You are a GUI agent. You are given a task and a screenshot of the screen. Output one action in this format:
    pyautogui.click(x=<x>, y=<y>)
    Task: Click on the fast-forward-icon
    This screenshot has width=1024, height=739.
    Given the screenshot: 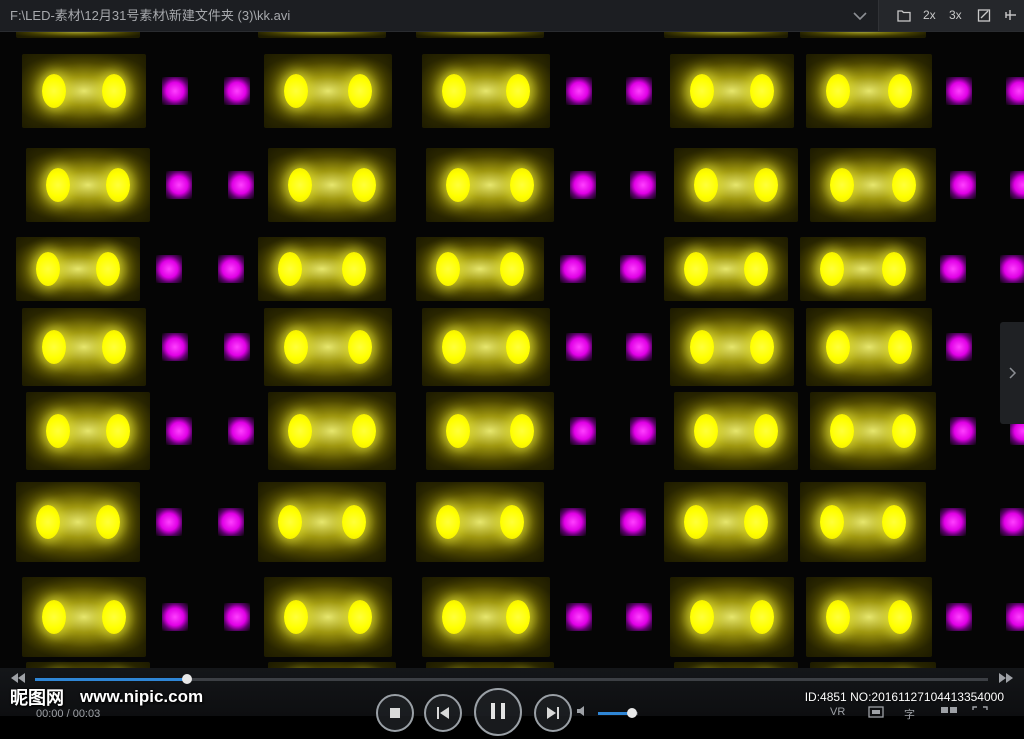 What is the action you would take?
    pyautogui.click(x=1006, y=678)
    